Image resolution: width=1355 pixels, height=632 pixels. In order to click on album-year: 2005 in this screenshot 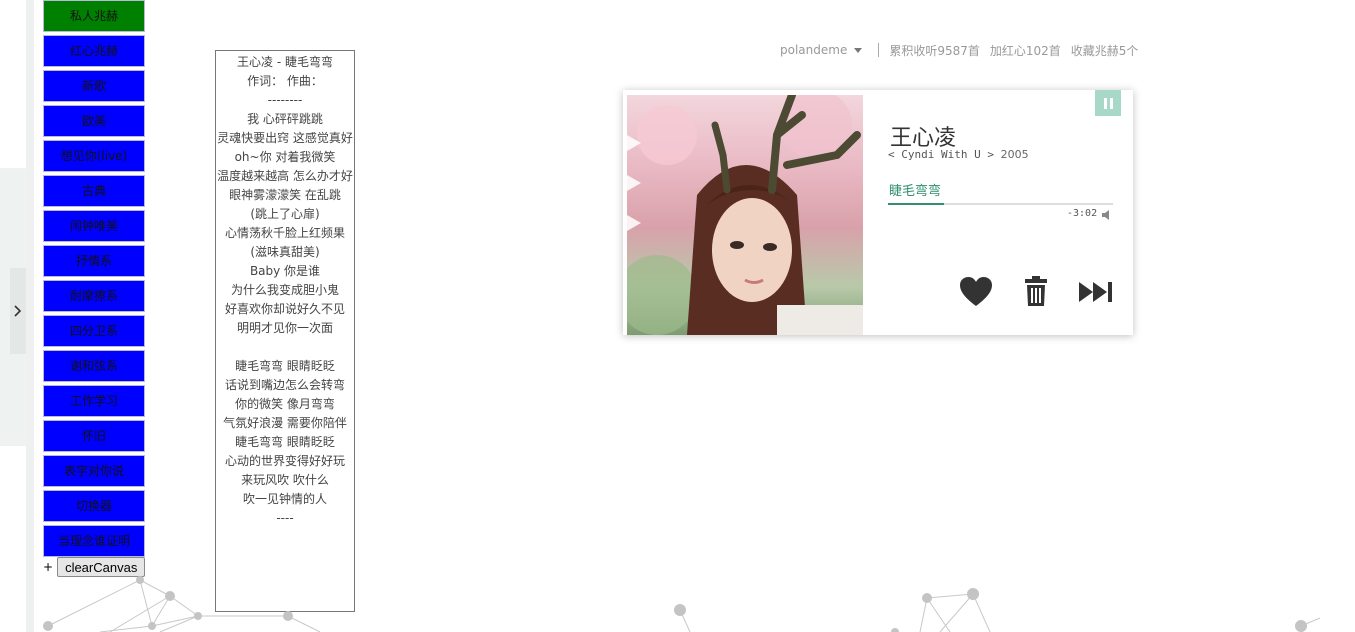, I will do `click(1014, 154)`.